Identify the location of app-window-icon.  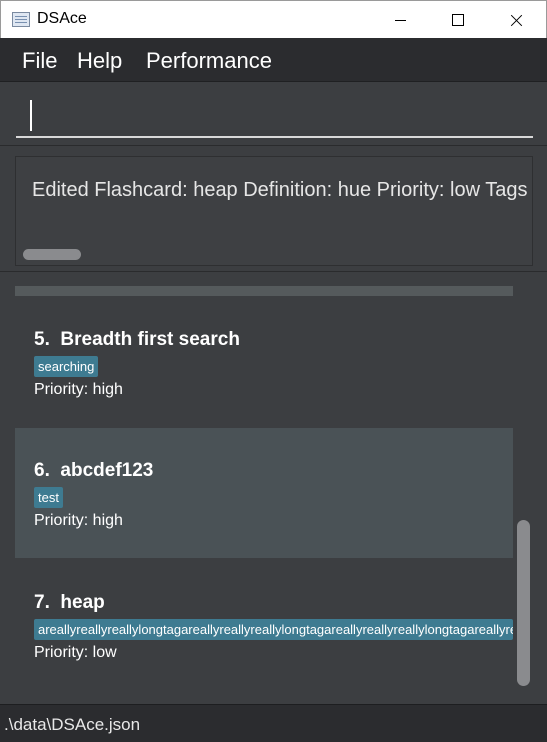
(21, 19).